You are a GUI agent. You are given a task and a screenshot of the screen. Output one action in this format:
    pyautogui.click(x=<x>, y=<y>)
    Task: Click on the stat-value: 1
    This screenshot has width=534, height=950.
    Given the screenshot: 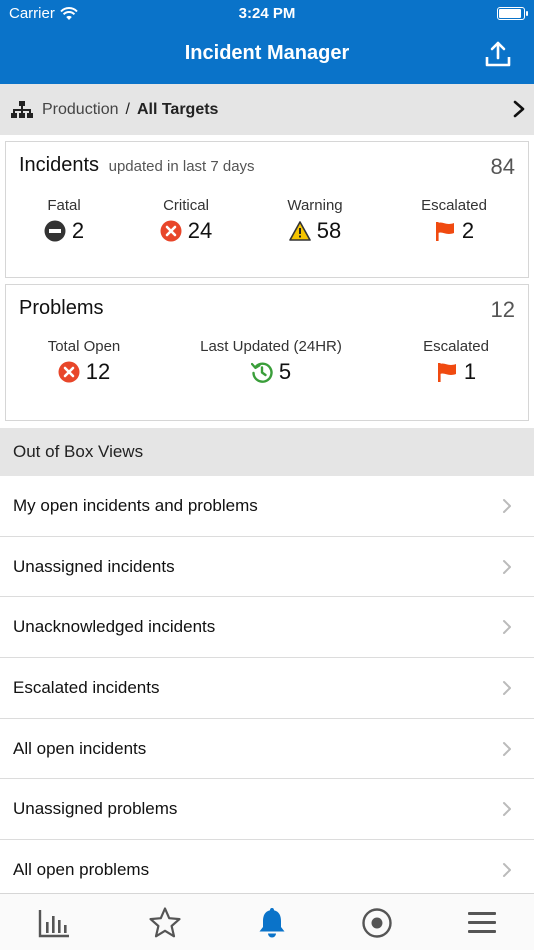 What is the action you would take?
    pyautogui.click(x=470, y=371)
    